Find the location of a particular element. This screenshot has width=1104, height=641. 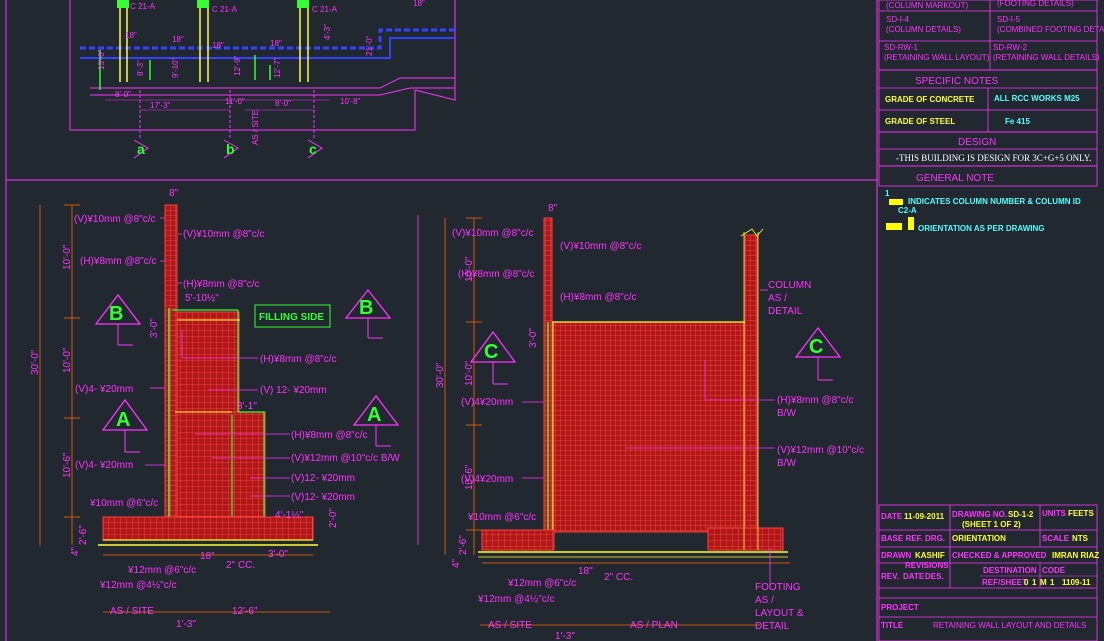

concrete-value: ALL RCC WORKS M25 is located at coordinates (1037, 98).